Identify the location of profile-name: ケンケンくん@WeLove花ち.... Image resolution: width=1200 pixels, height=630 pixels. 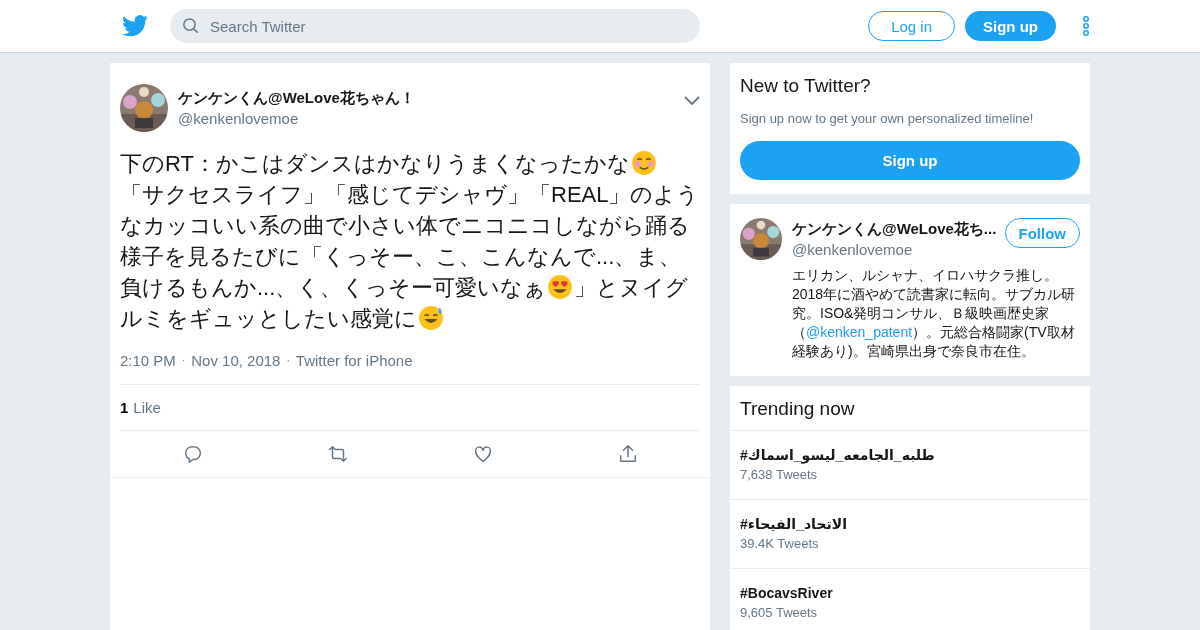
(894, 229).